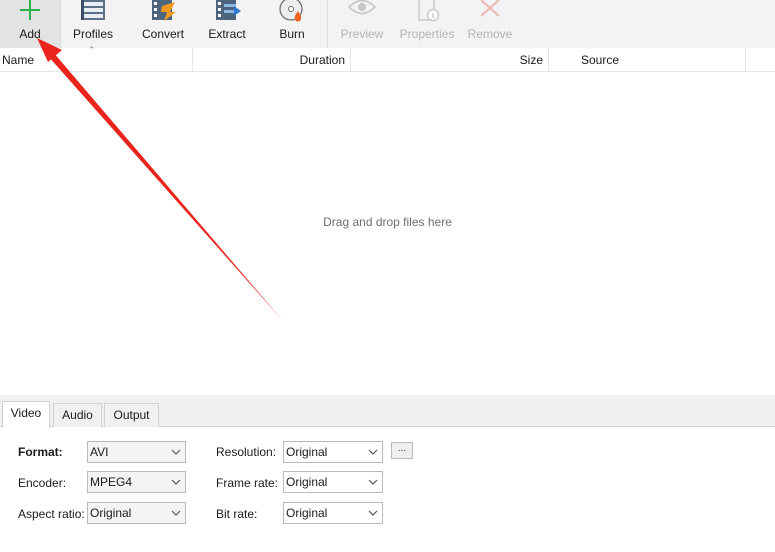  I want to click on properties-button: Properties, so click(427, 24).